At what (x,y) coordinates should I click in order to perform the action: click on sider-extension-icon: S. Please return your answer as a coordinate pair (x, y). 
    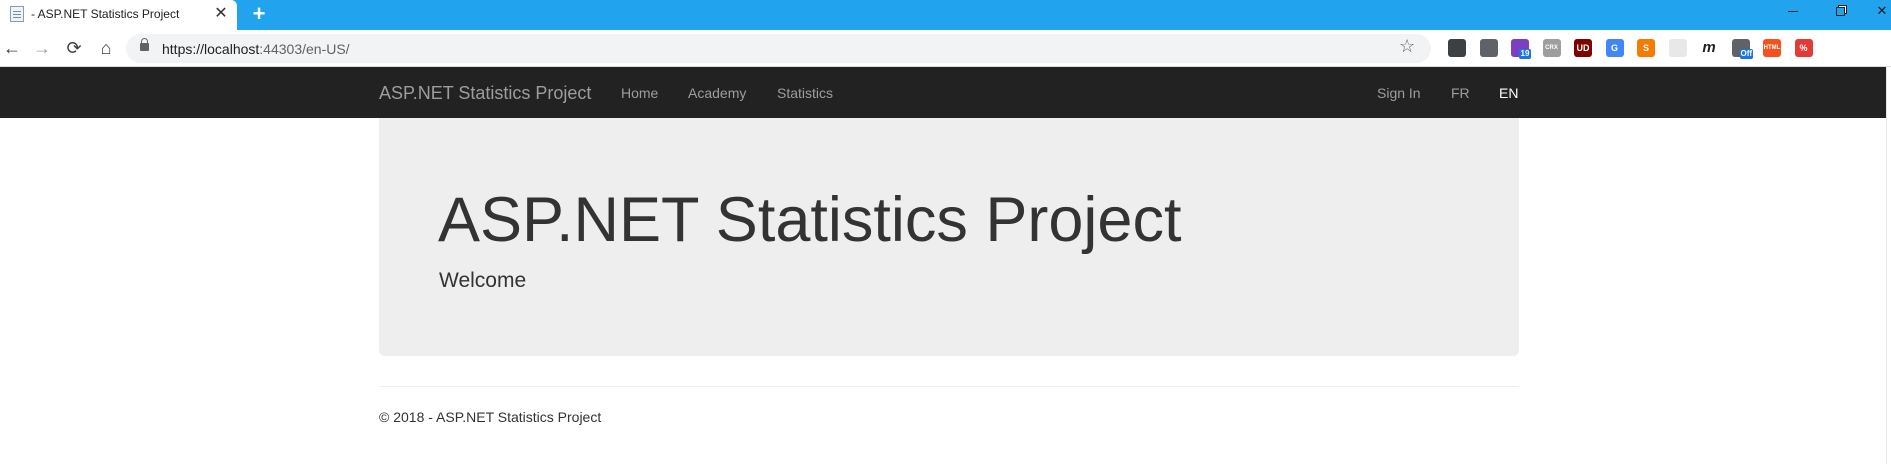
    Looking at the image, I should click on (1646, 48).